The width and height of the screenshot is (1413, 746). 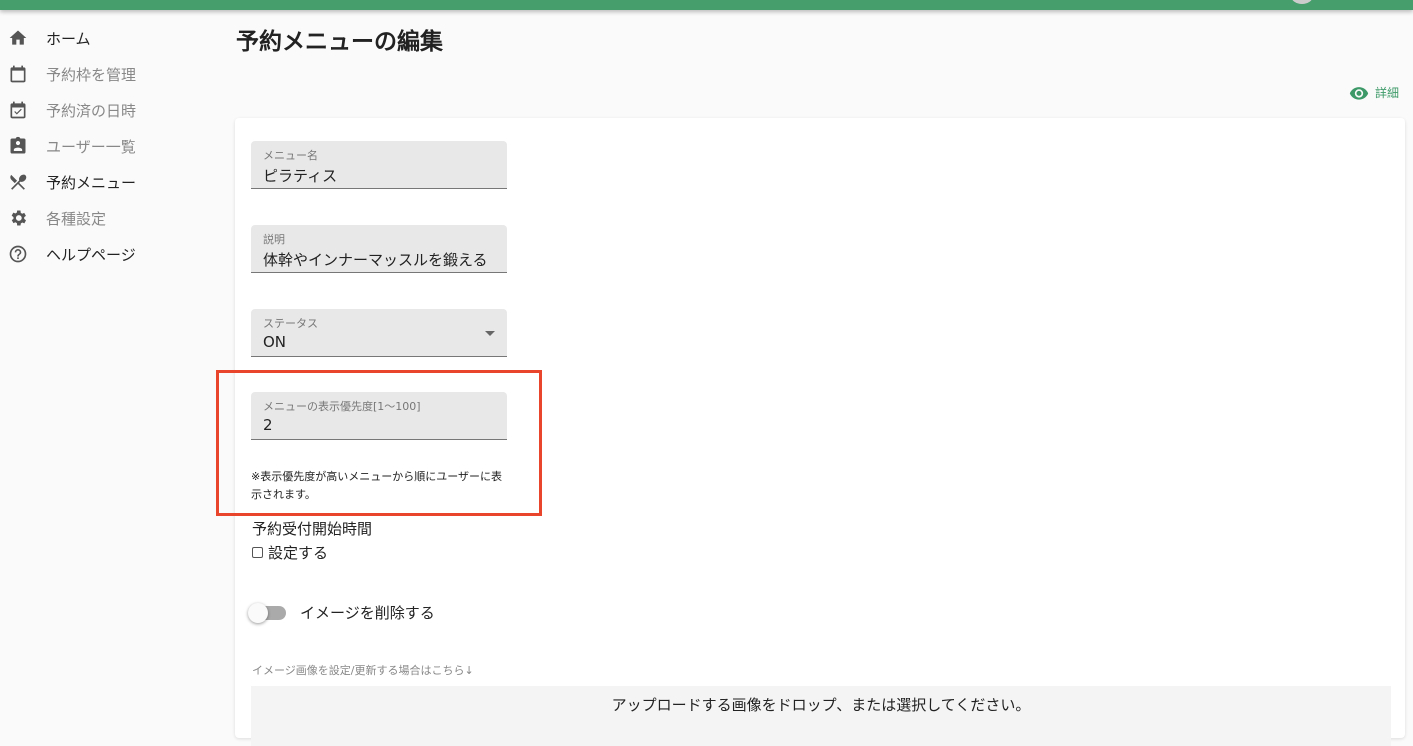 What do you see at coordinates (267, 612) in the screenshot?
I see `toggle-switch` at bounding box center [267, 612].